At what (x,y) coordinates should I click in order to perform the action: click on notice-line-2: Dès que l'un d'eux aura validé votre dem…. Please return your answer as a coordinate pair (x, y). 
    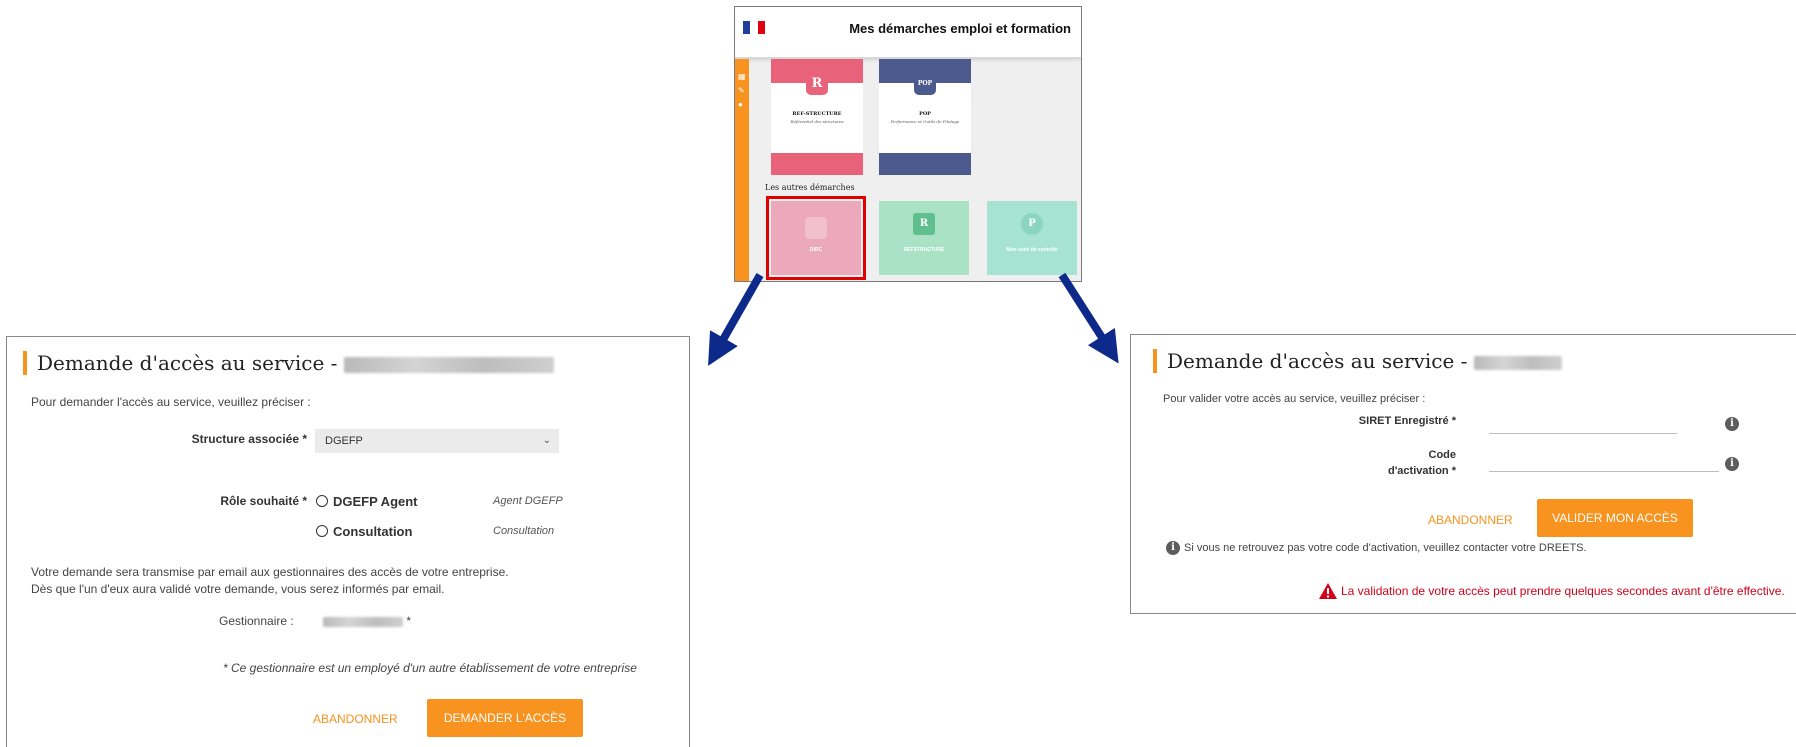
    Looking at the image, I should click on (238, 589).